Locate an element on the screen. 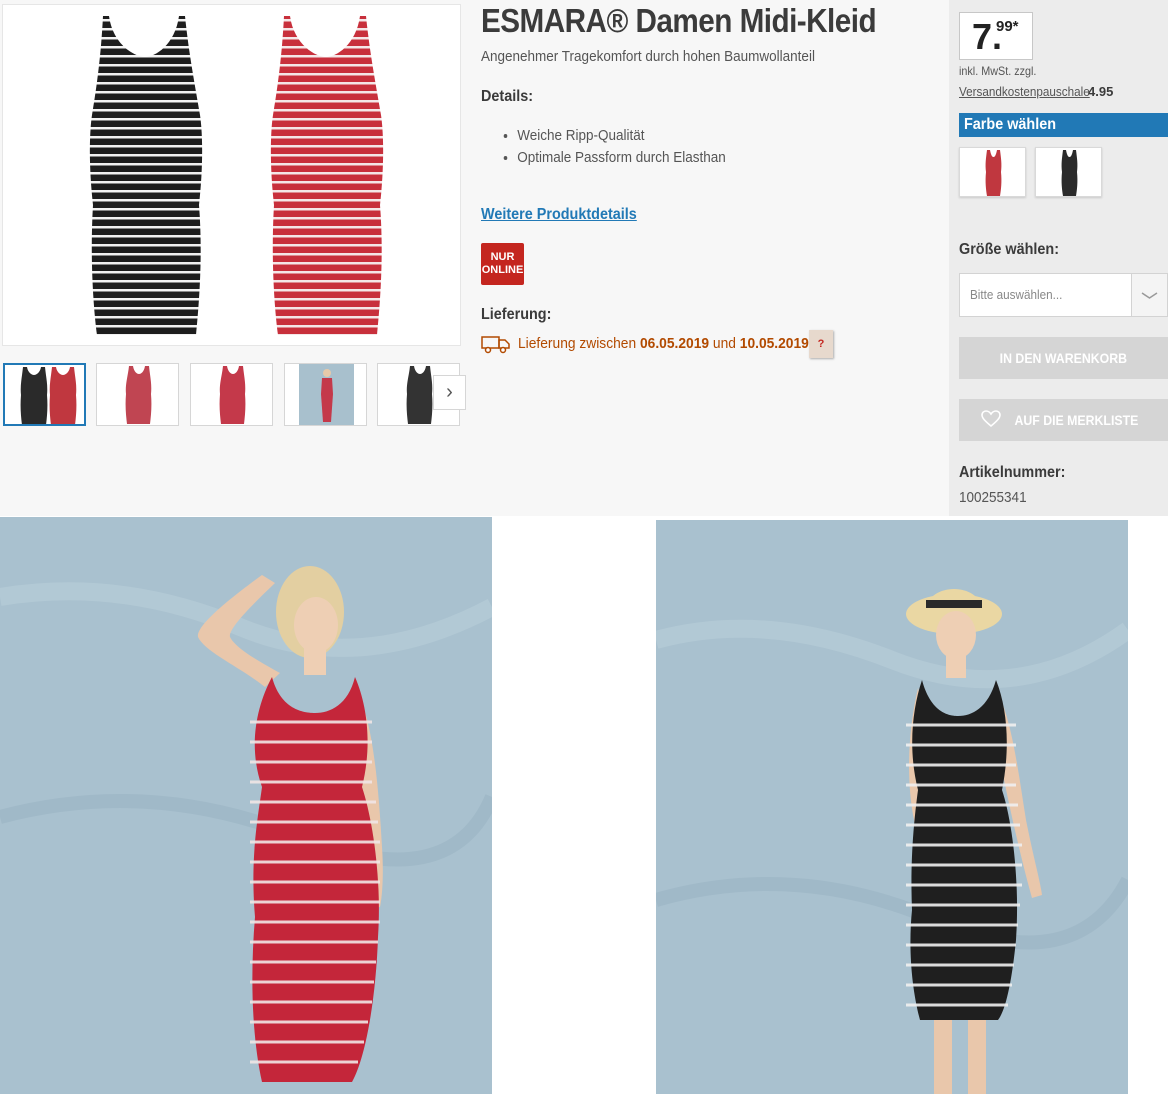 The width and height of the screenshot is (1168, 1094). product-title: ESMARA® Damen Midi-Kleid is located at coordinates (679, 20).